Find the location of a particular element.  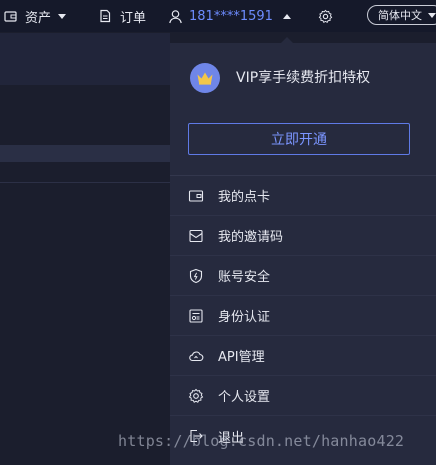

menu-item-label: 身份认证 is located at coordinates (244, 317).